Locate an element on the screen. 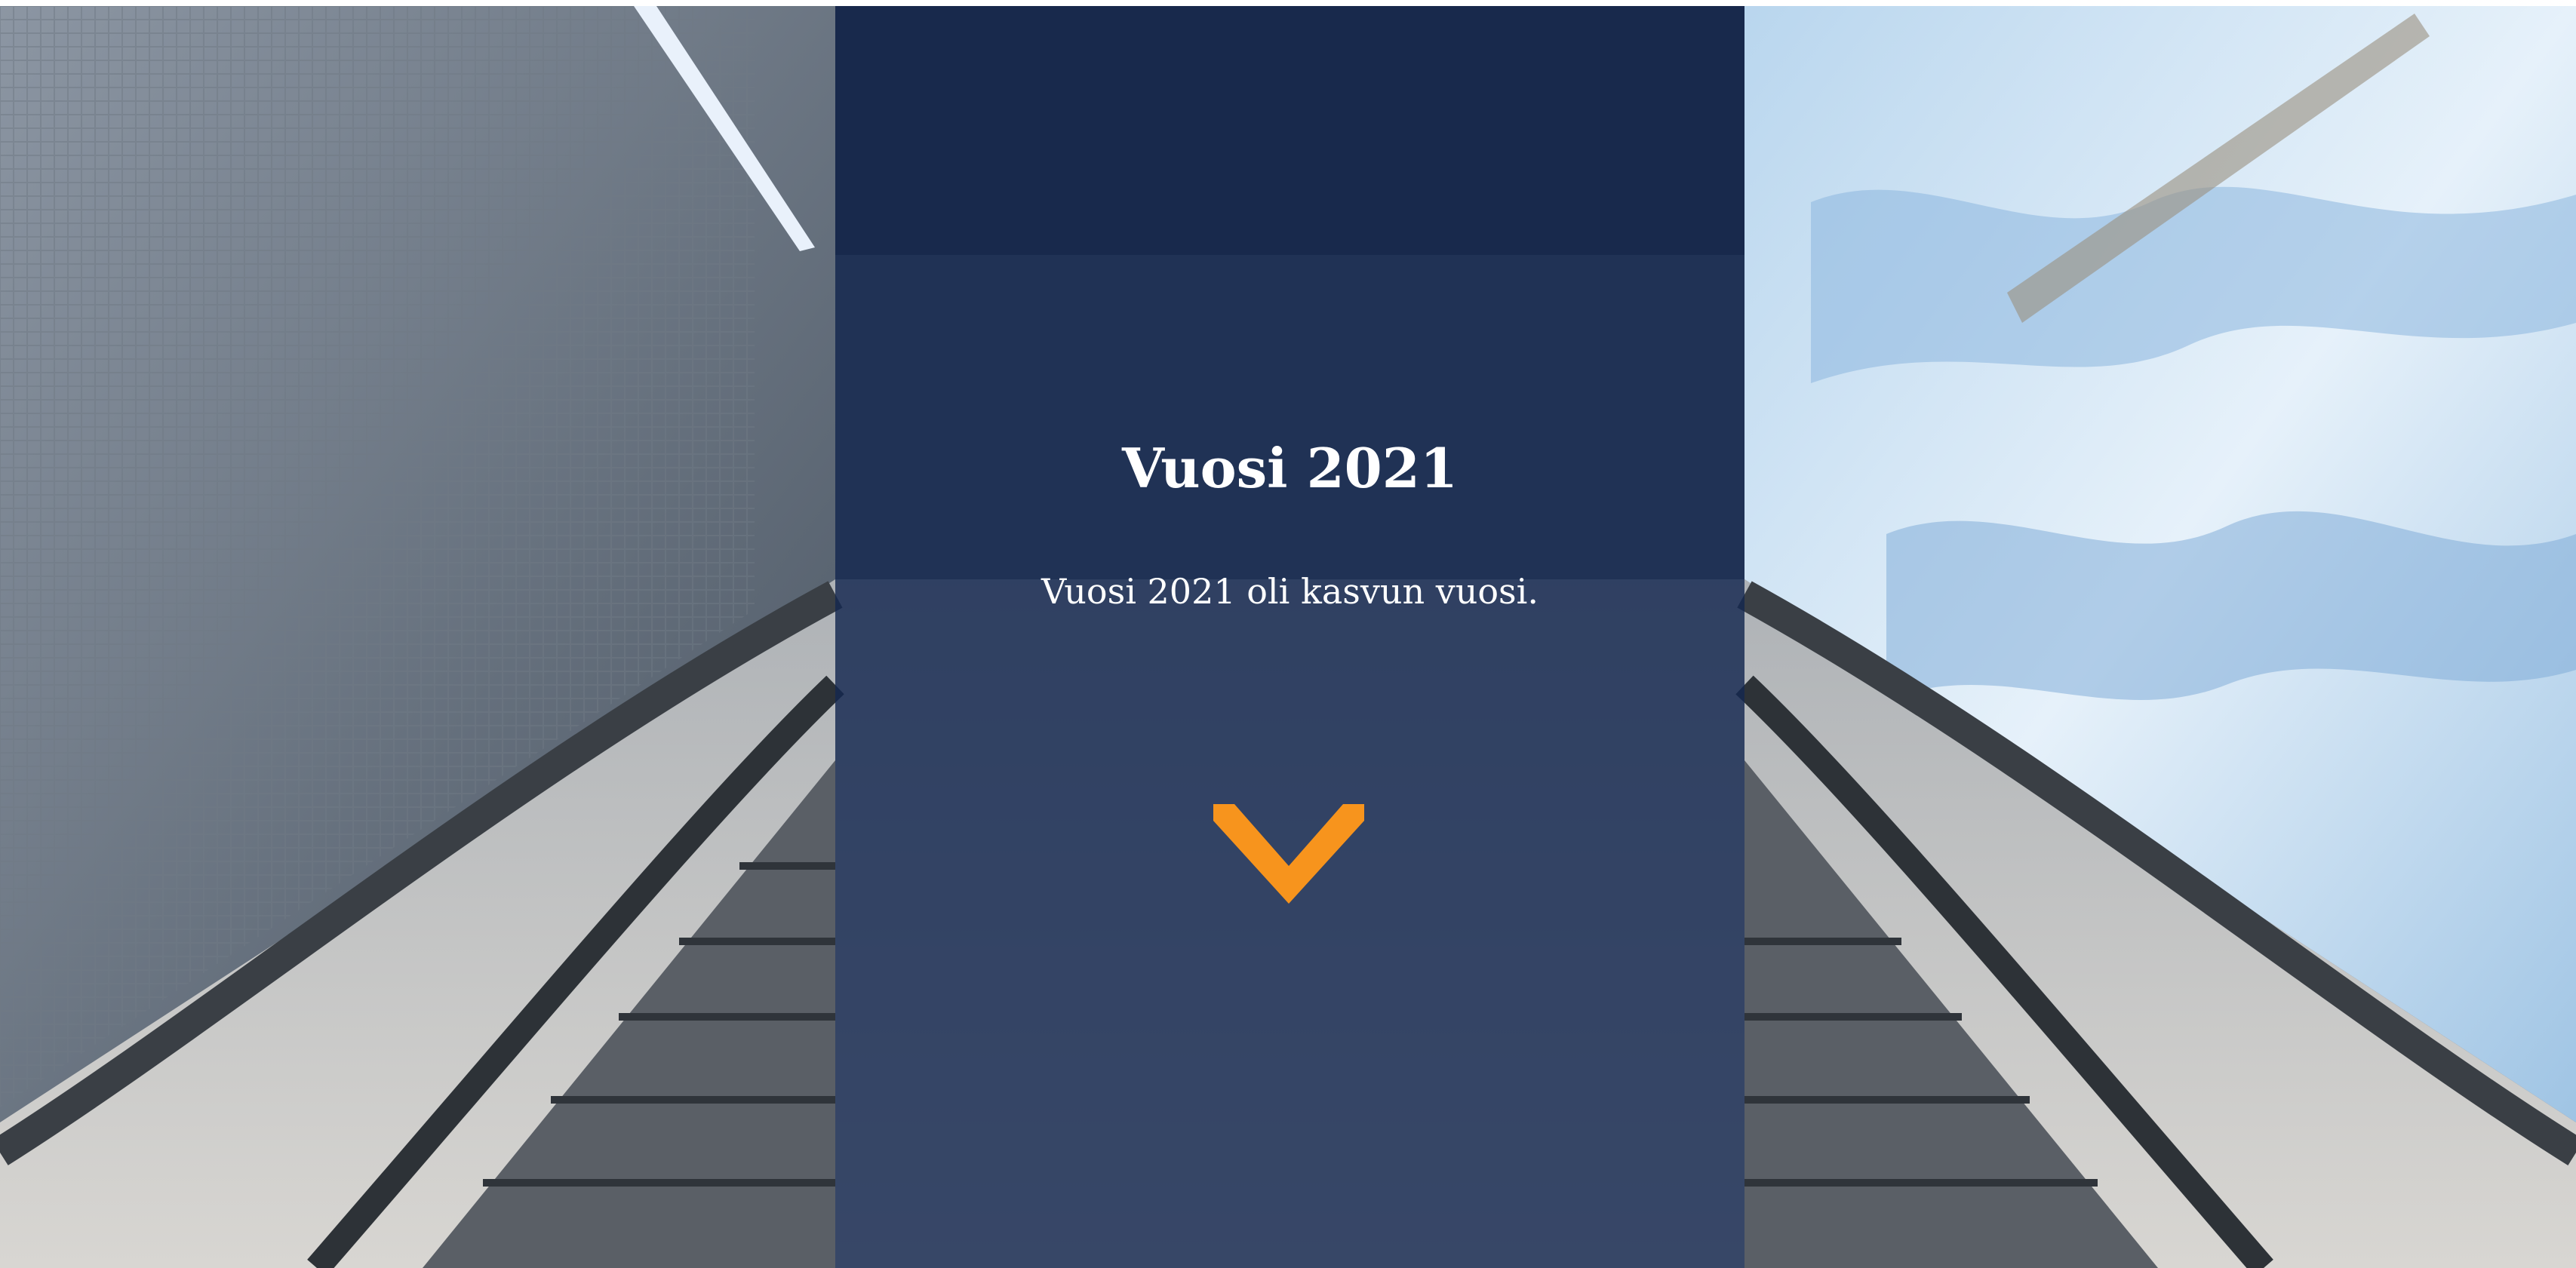 Image resolution: width=2576 pixels, height=1268 pixels. chevron-down-icon is located at coordinates (1288, 854).